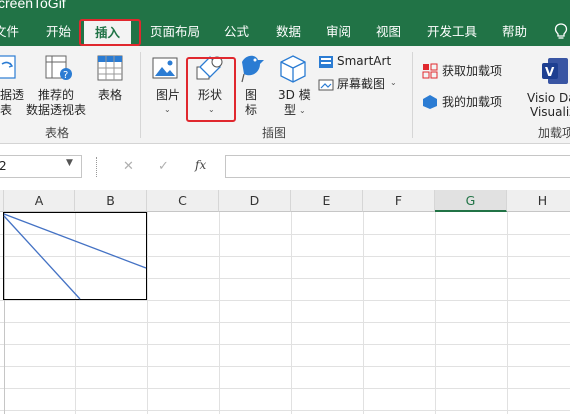 The image size is (570, 414). Describe the element at coordinates (430, 73) in the screenshot. I see `store-icon` at that location.